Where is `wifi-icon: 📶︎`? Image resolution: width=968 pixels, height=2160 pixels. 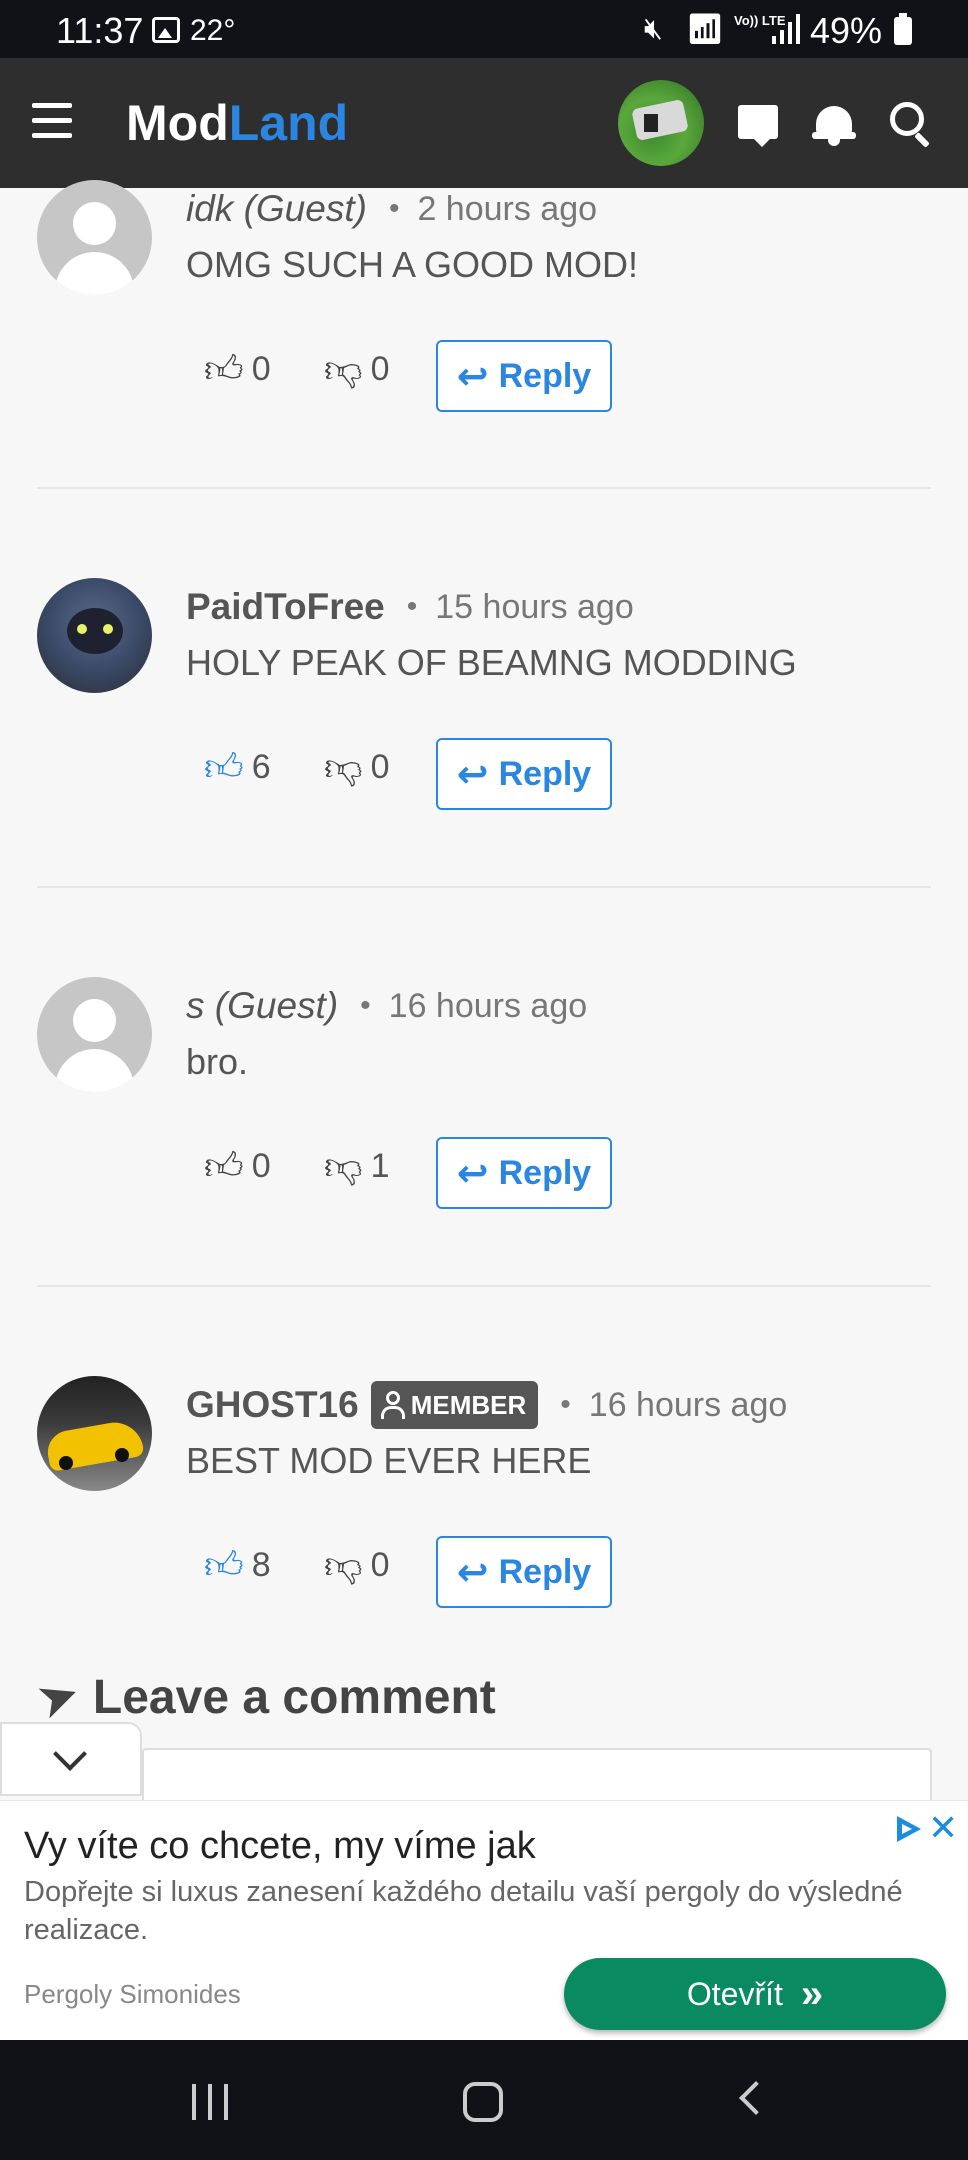 wifi-icon: 📶︎ is located at coordinates (705, 29).